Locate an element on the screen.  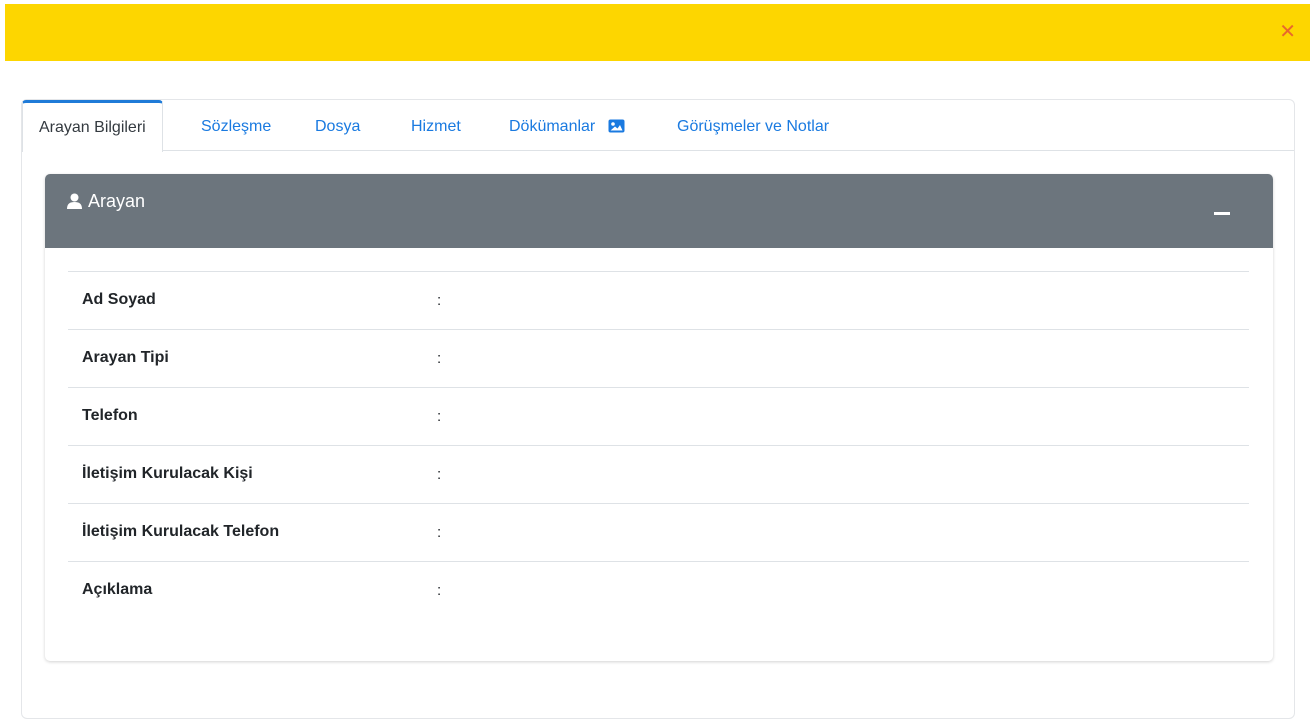
tab-arayan-bilgileri: Arayan Bilgileri is located at coordinates (92, 126).